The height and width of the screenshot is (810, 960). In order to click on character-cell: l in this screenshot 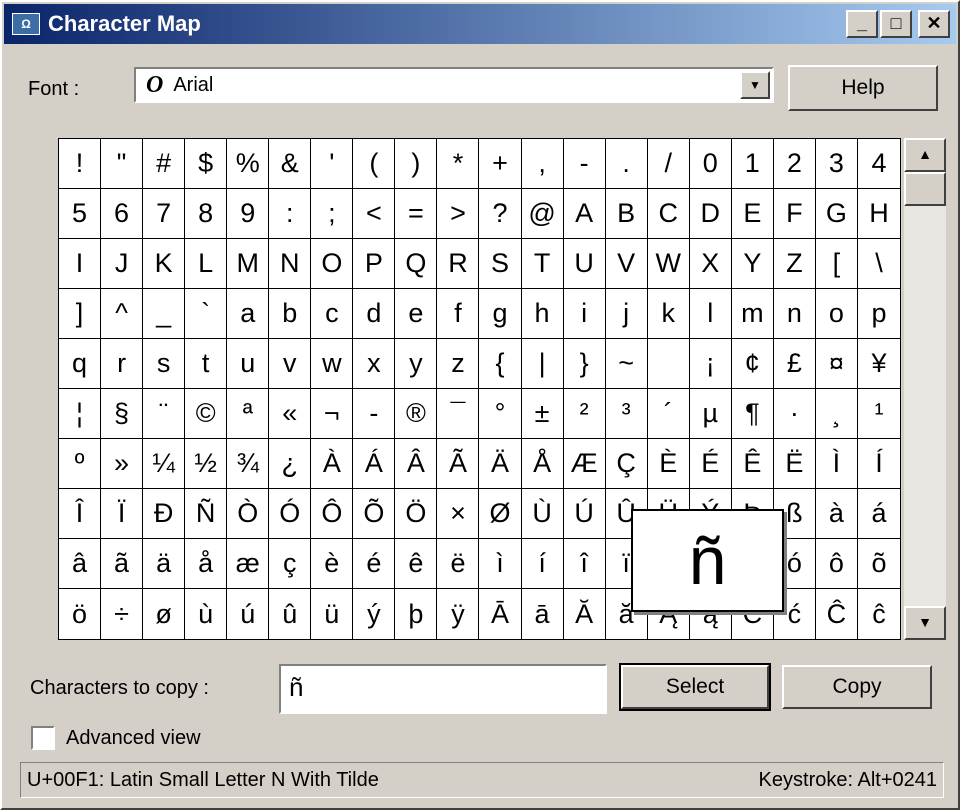, I will do `click(710, 314)`.